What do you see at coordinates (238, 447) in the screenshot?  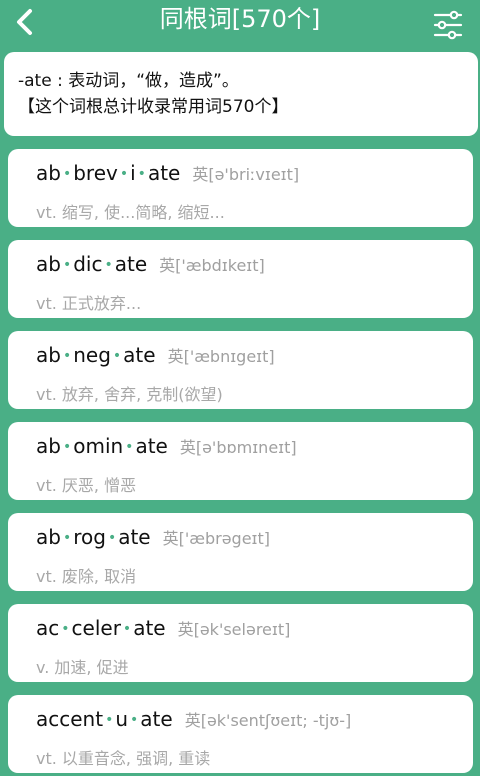 I see `phonetic: 英[ə'bɒmɪneɪt]` at bounding box center [238, 447].